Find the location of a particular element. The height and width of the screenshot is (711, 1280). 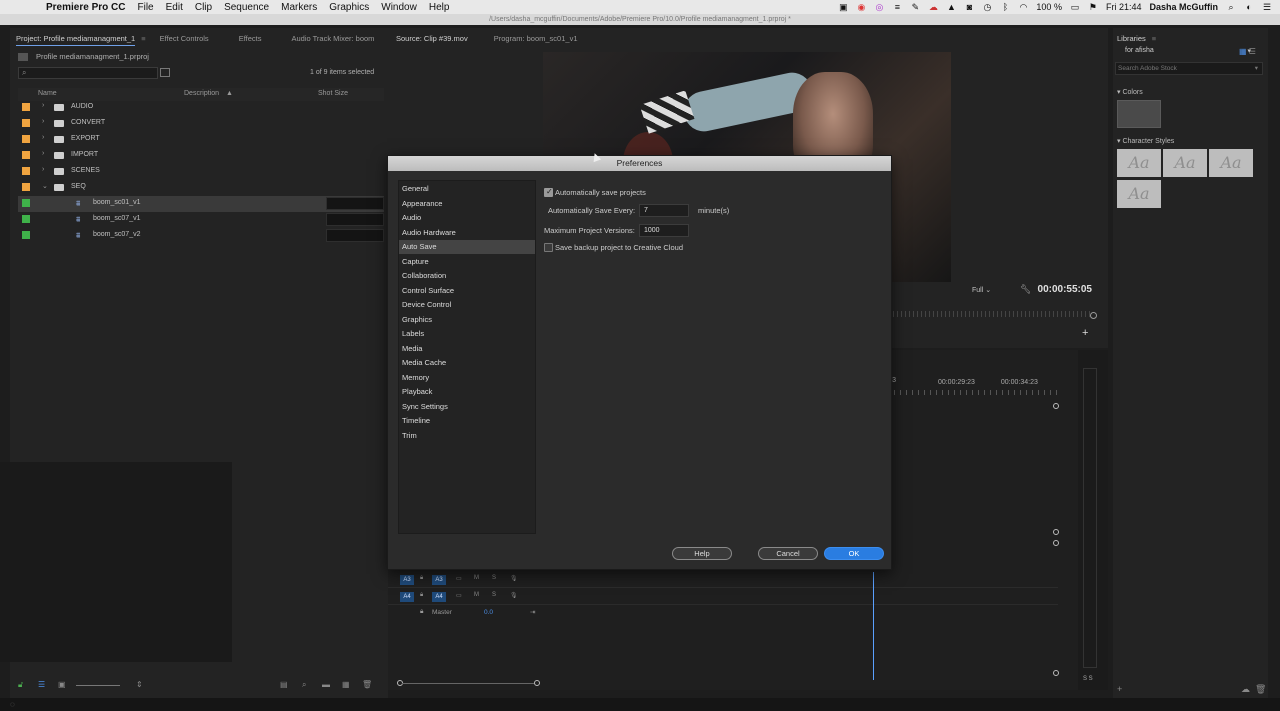

bin-row-import: › IMPORT is located at coordinates (201, 156).